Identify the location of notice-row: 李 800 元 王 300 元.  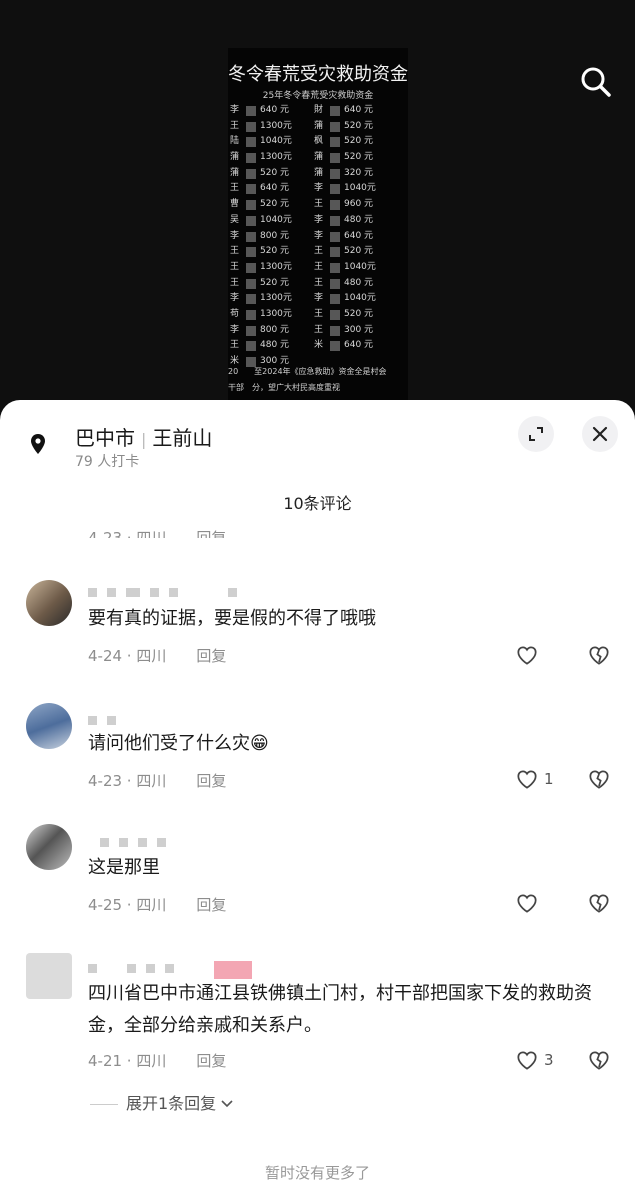
(318, 331).